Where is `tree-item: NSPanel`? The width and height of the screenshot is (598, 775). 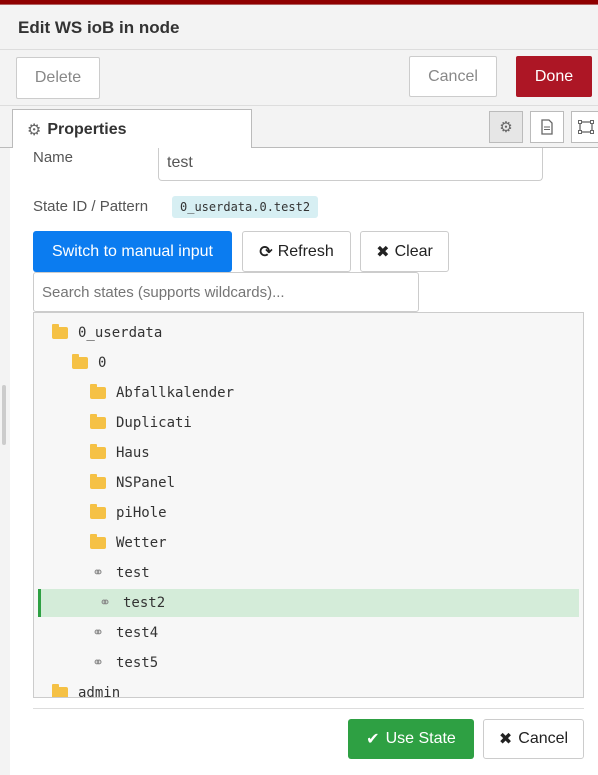
tree-item: NSPanel is located at coordinates (308, 483).